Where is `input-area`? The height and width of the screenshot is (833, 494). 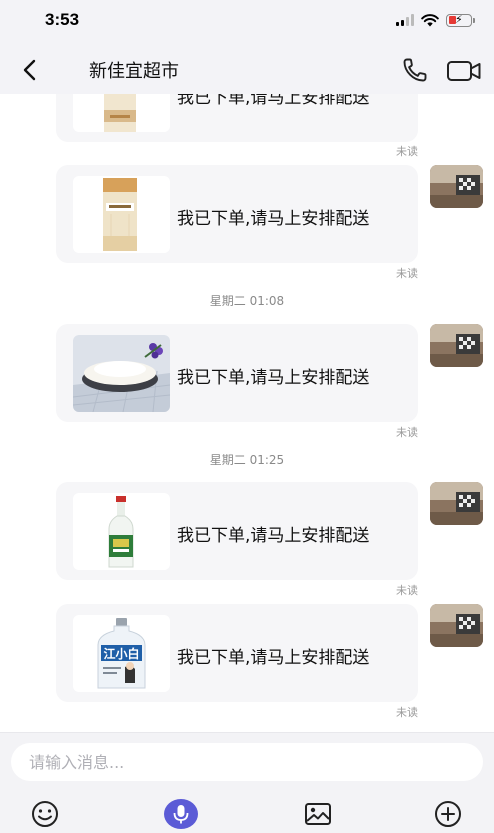 input-area is located at coordinates (247, 782).